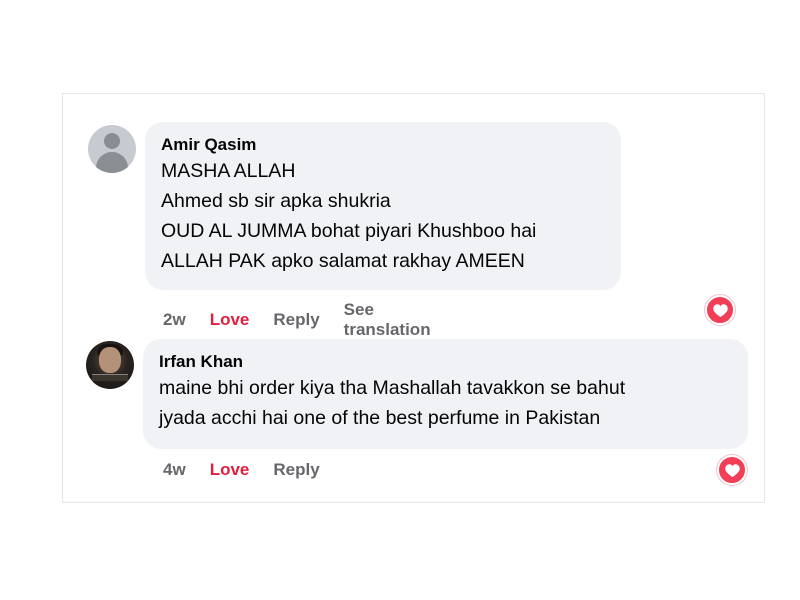  What do you see at coordinates (228, 171) in the screenshot?
I see `comment-text-line: MASHA ALLAH` at bounding box center [228, 171].